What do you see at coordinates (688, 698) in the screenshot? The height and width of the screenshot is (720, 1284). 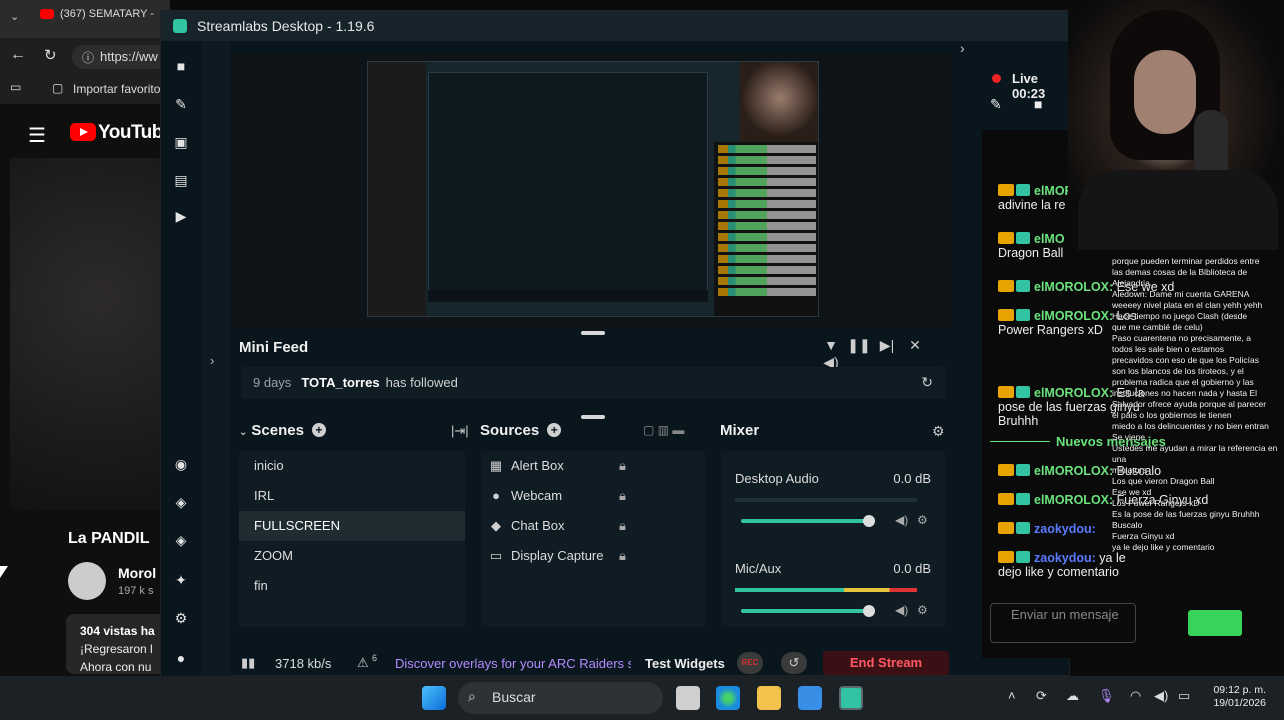 I see `task-view-icon` at bounding box center [688, 698].